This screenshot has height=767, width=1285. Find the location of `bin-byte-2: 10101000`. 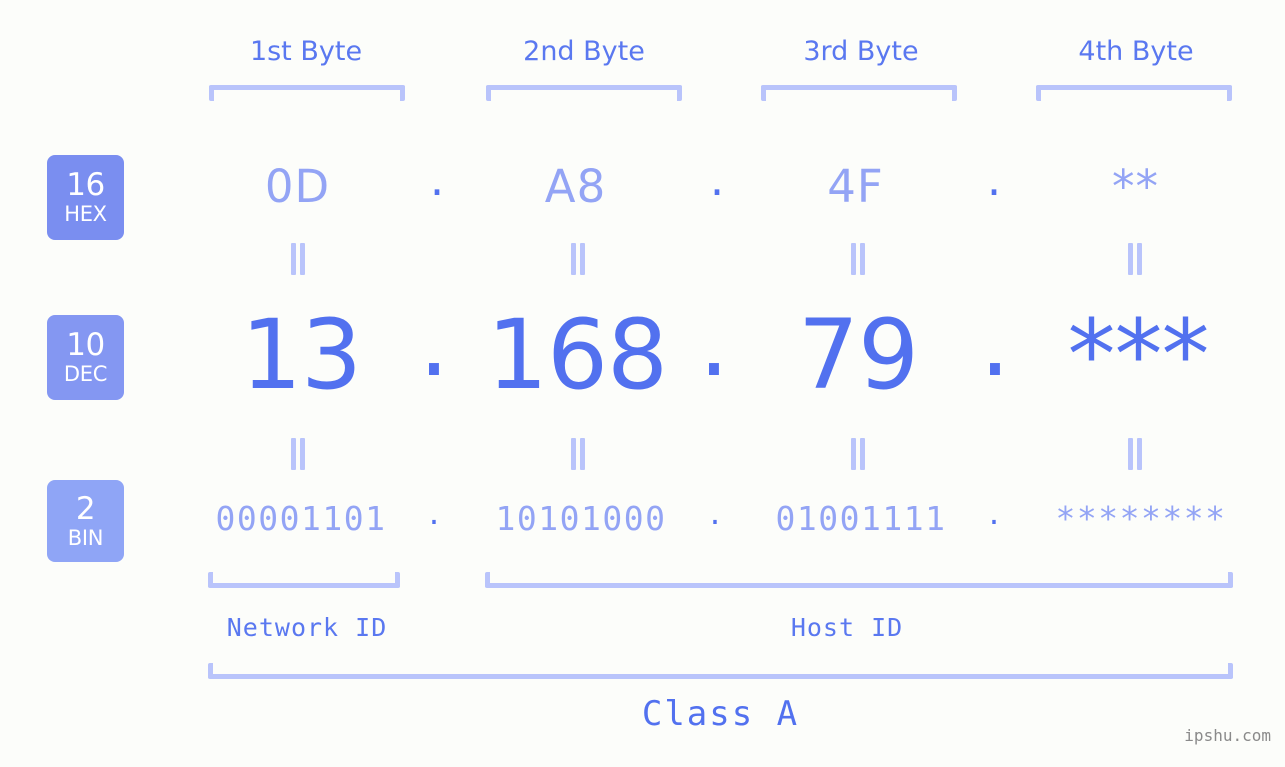

bin-byte-2: 10101000 is located at coordinates (581, 518).